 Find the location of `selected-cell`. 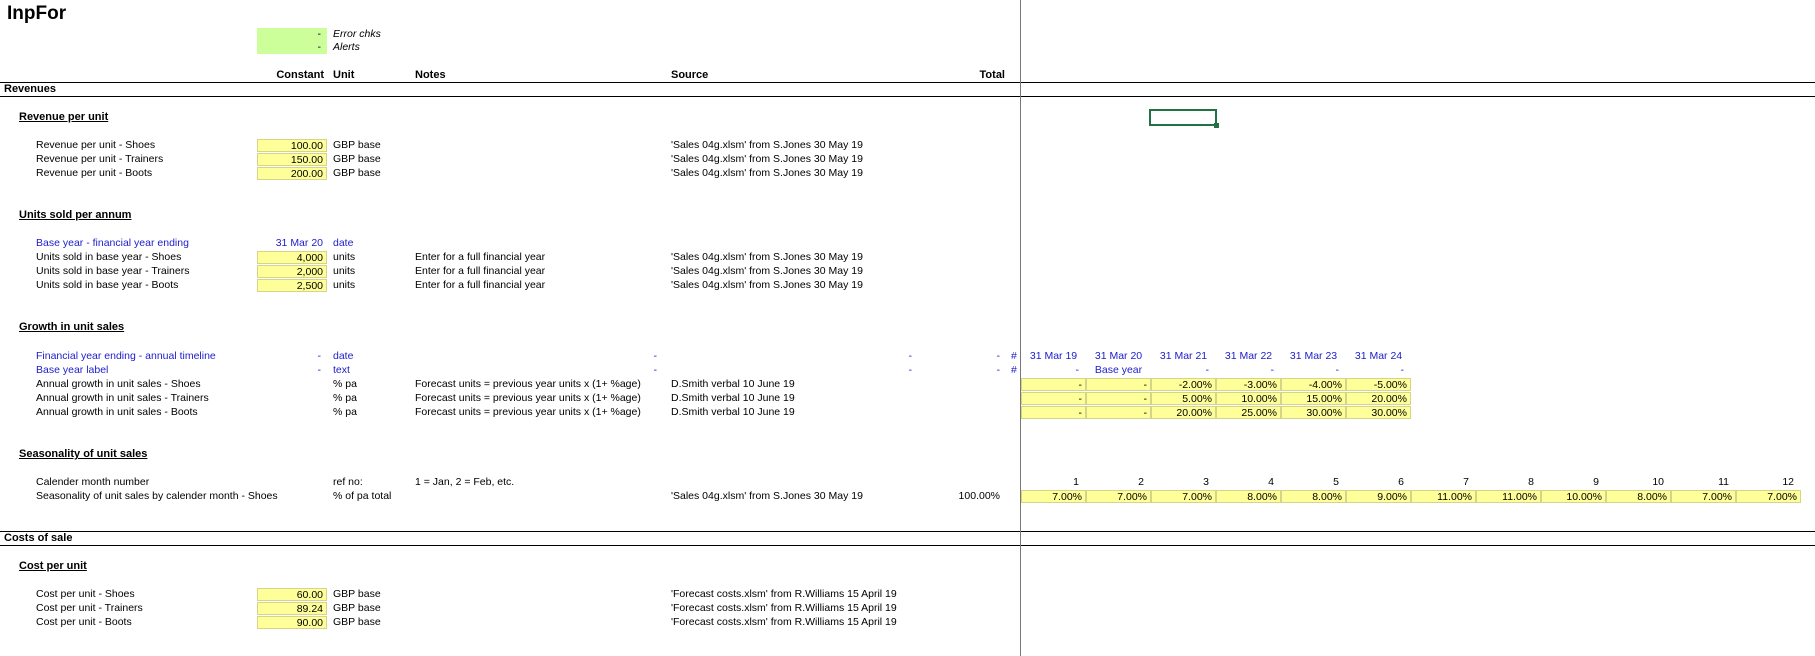

selected-cell is located at coordinates (1183, 117).